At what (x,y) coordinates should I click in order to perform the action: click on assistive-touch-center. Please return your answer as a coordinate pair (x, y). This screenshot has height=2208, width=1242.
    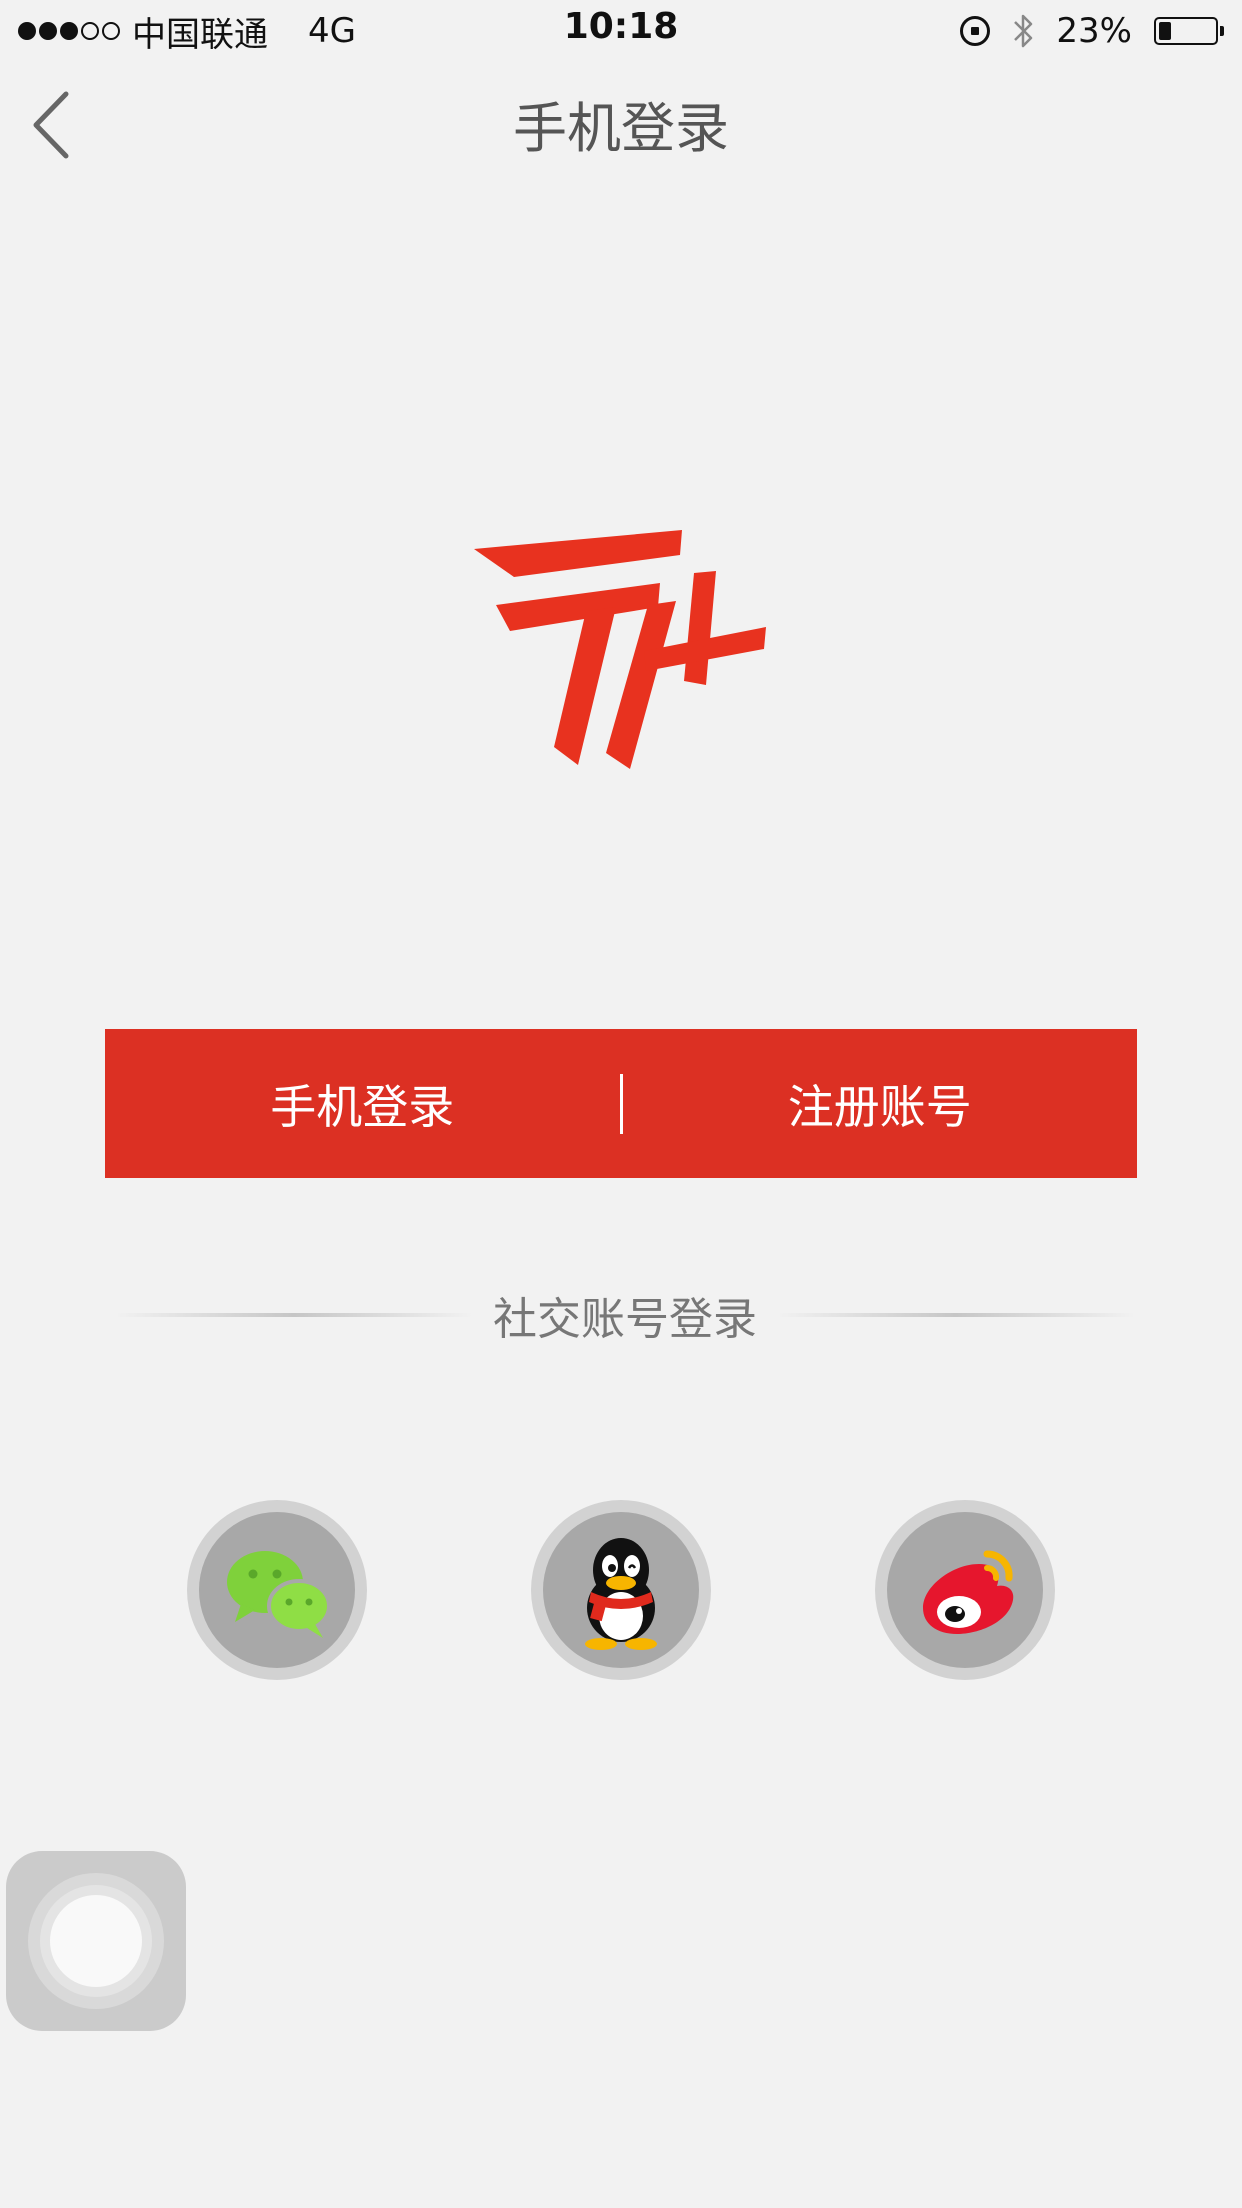
    Looking at the image, I should click on (96, 1941).